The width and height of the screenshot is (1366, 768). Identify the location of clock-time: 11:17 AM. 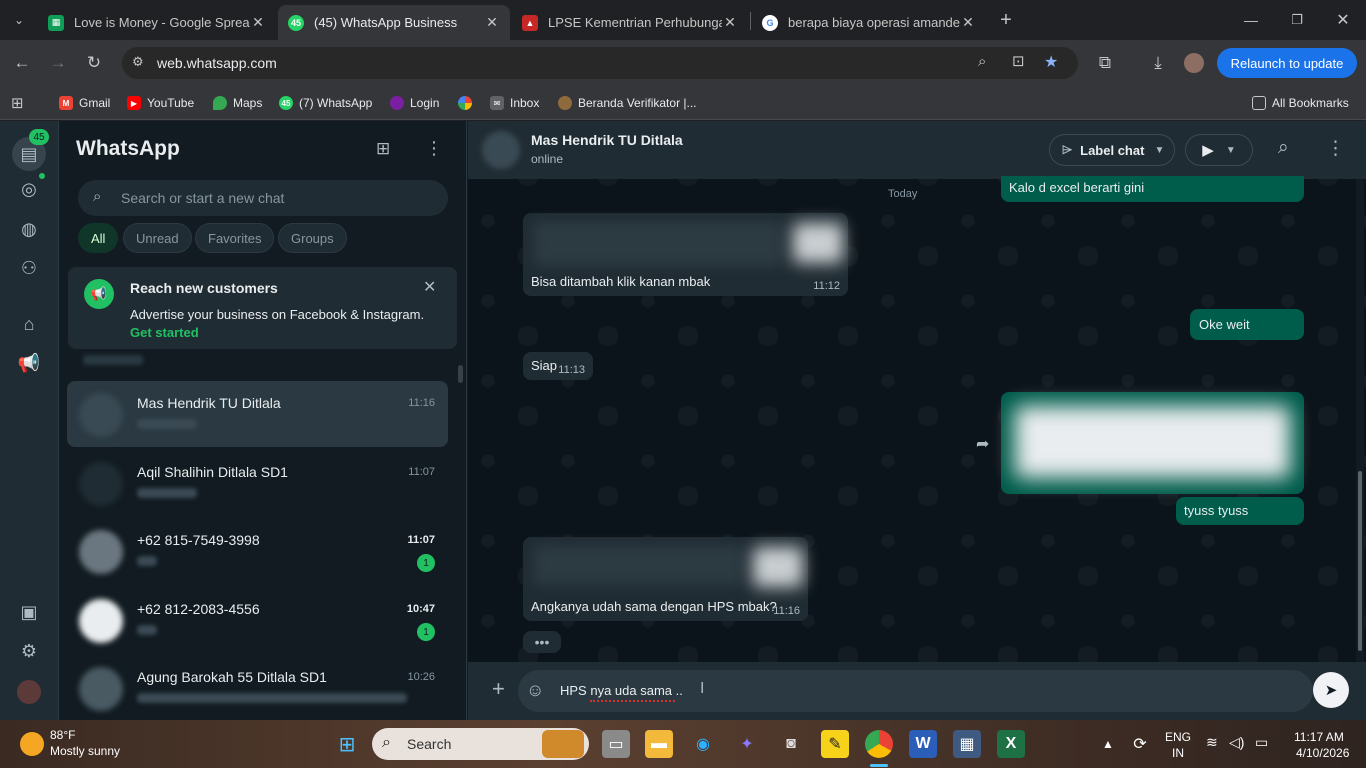
(1319, 737).